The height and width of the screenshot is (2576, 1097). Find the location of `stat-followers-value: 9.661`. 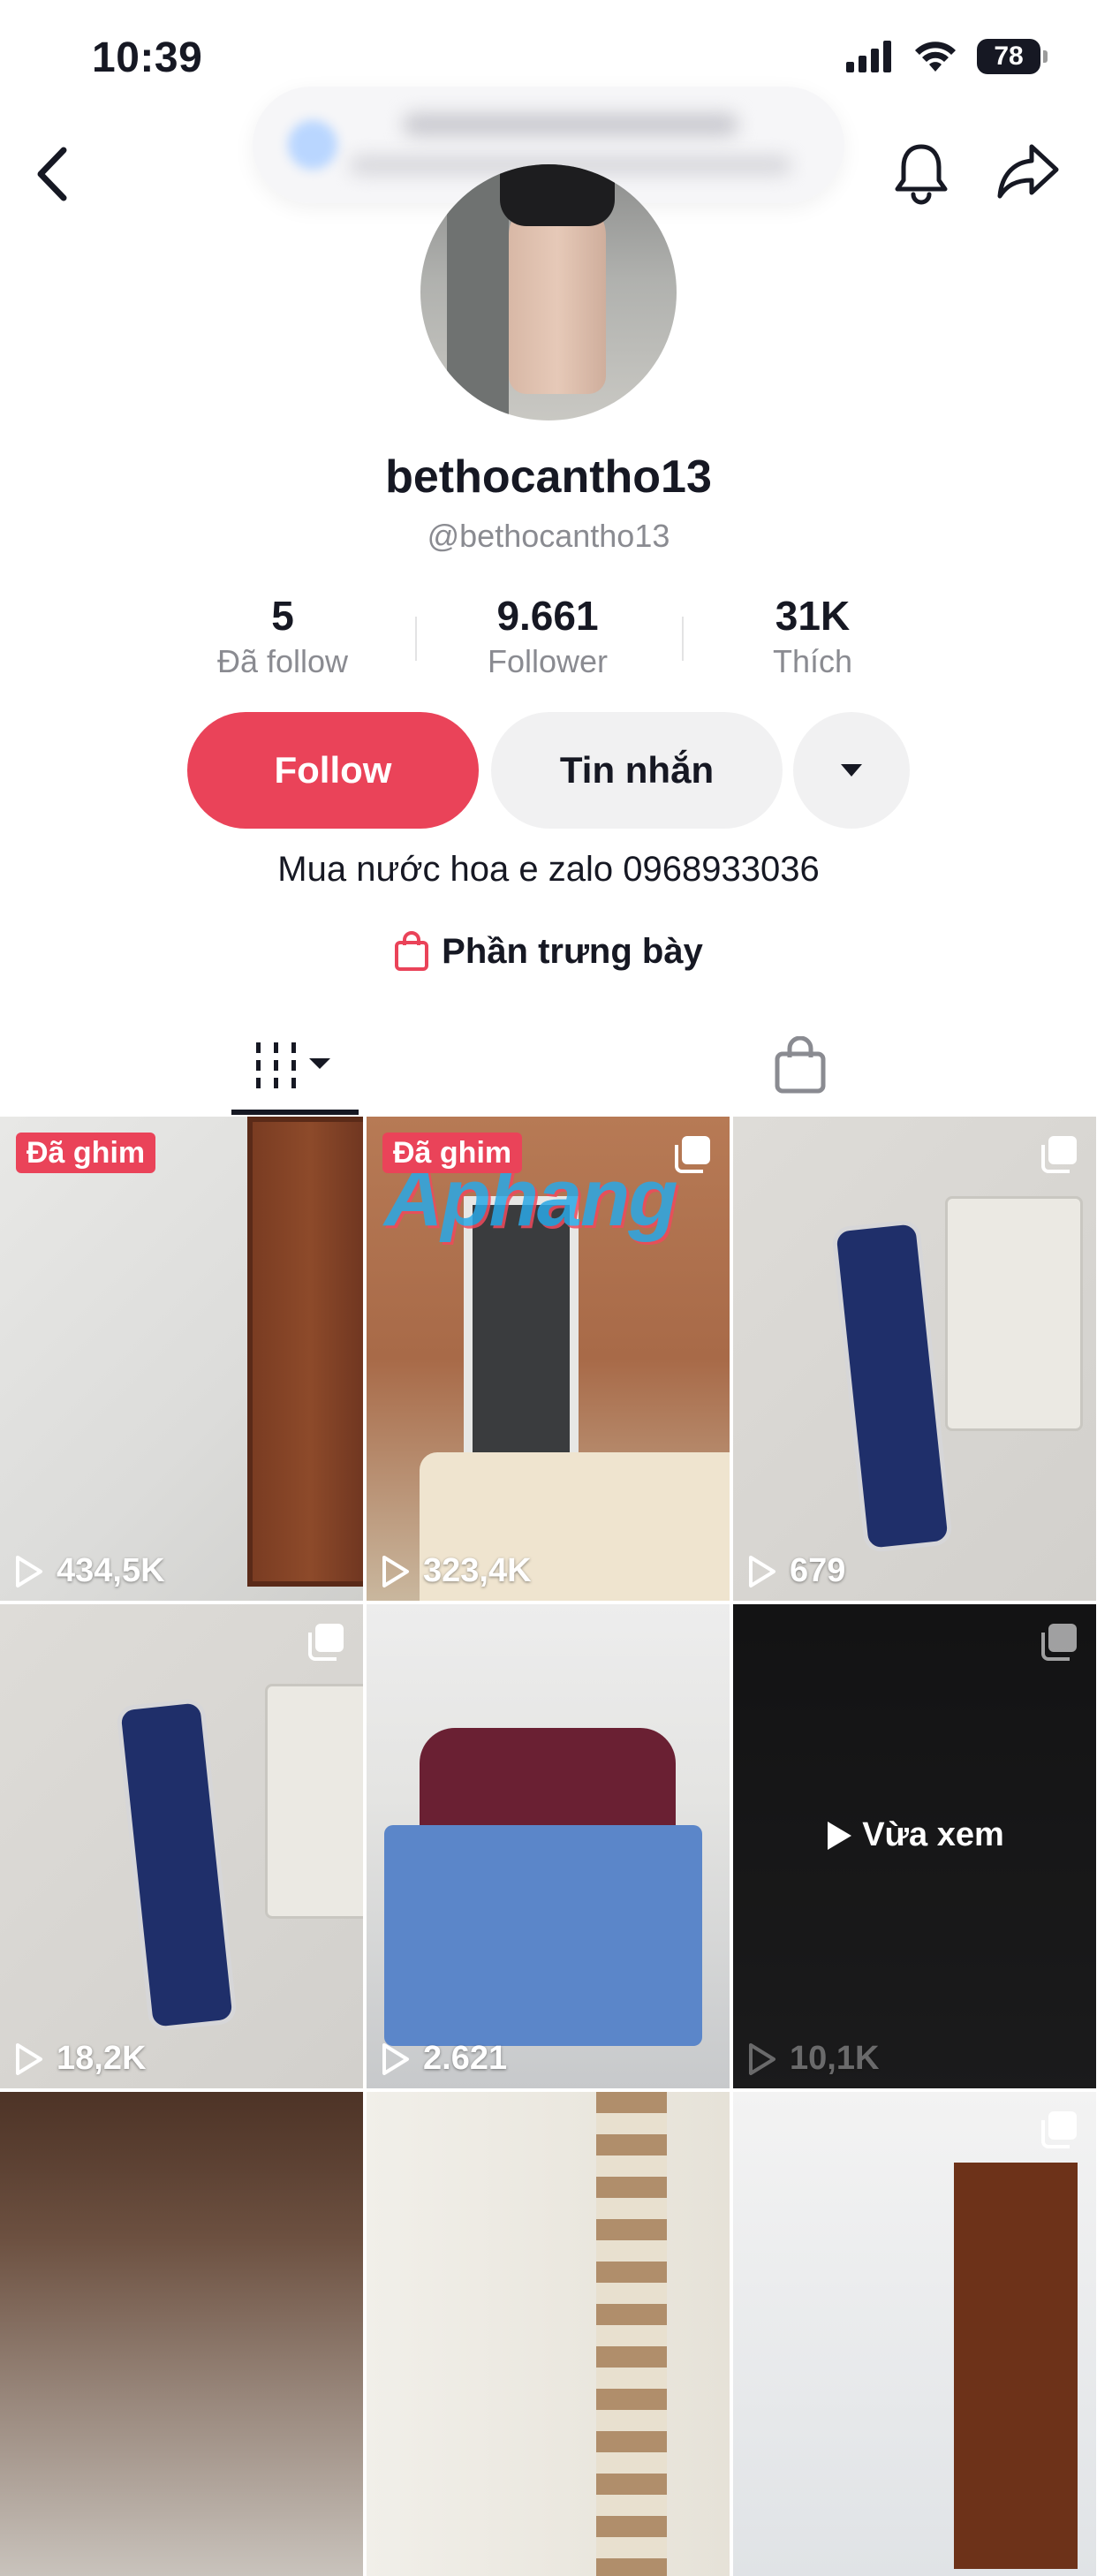

stat-followers-value: 9.661 is located at coordinates (548, 616).